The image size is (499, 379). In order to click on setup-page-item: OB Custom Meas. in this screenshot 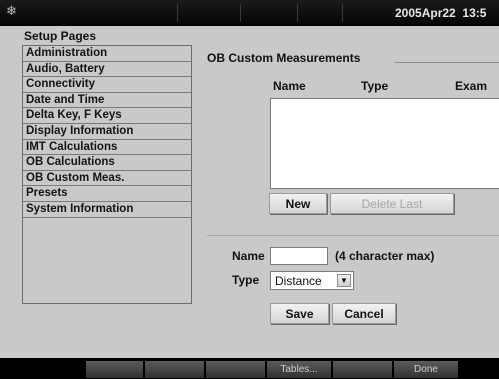, I will do `click(107, 179)`.